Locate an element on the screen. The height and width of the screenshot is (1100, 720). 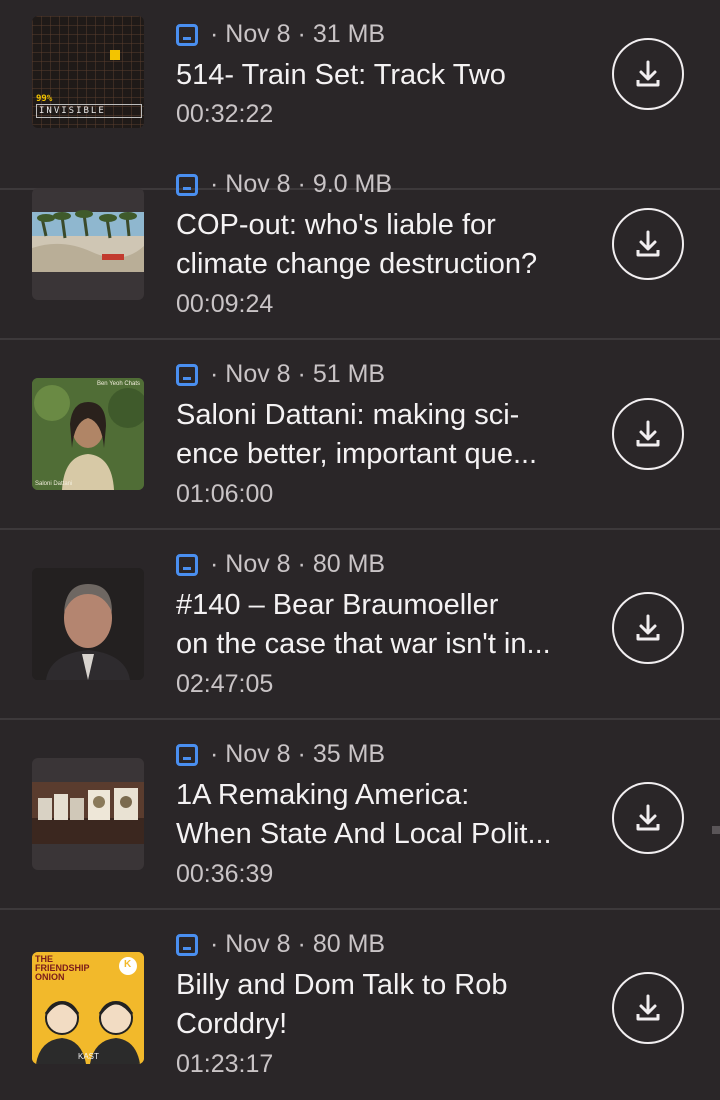
episode-duration: 00:09:24 is located at coordinates (225, 304).